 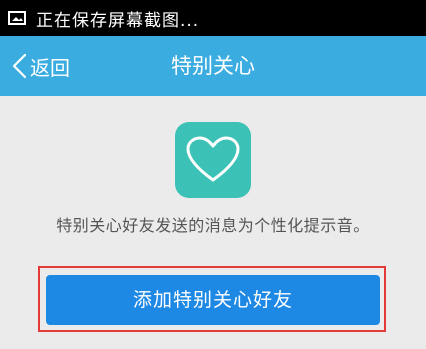 What do you see at coordinates (50, 67) in the screenshot?
I see `back-label: 返回` at bounding box center [50, 67].